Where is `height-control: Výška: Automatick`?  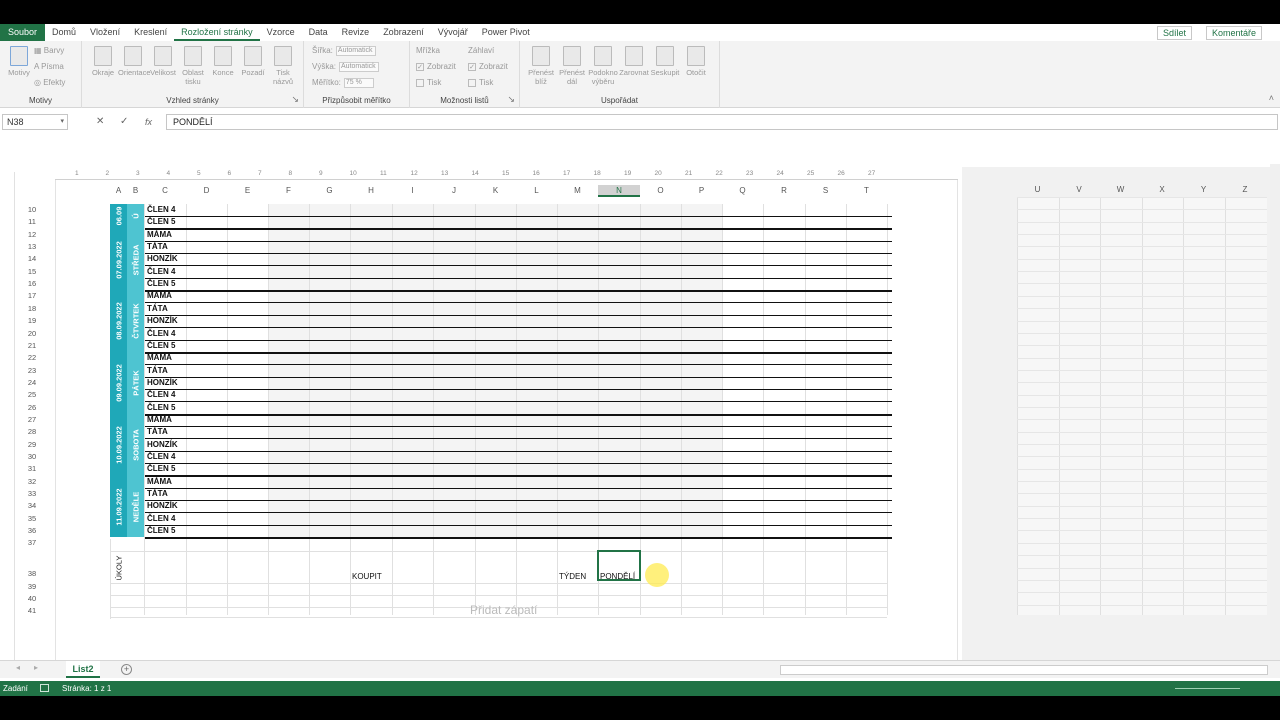 height-control: Výška: Automatick is located at coordinates (346, 67).